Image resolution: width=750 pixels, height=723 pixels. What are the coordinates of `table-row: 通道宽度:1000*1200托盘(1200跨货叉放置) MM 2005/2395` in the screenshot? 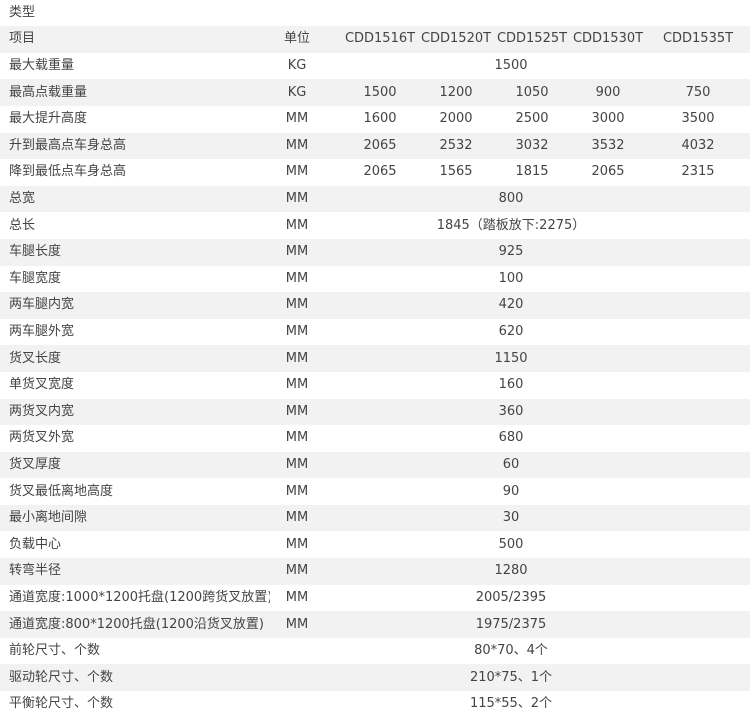 It's located at (375, 598).